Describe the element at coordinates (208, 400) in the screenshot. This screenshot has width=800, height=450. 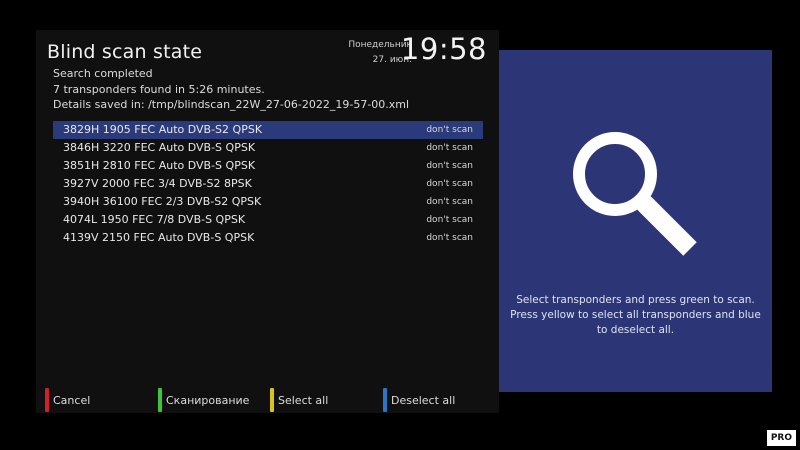
I see `scan-label: Сканирование` at that location.